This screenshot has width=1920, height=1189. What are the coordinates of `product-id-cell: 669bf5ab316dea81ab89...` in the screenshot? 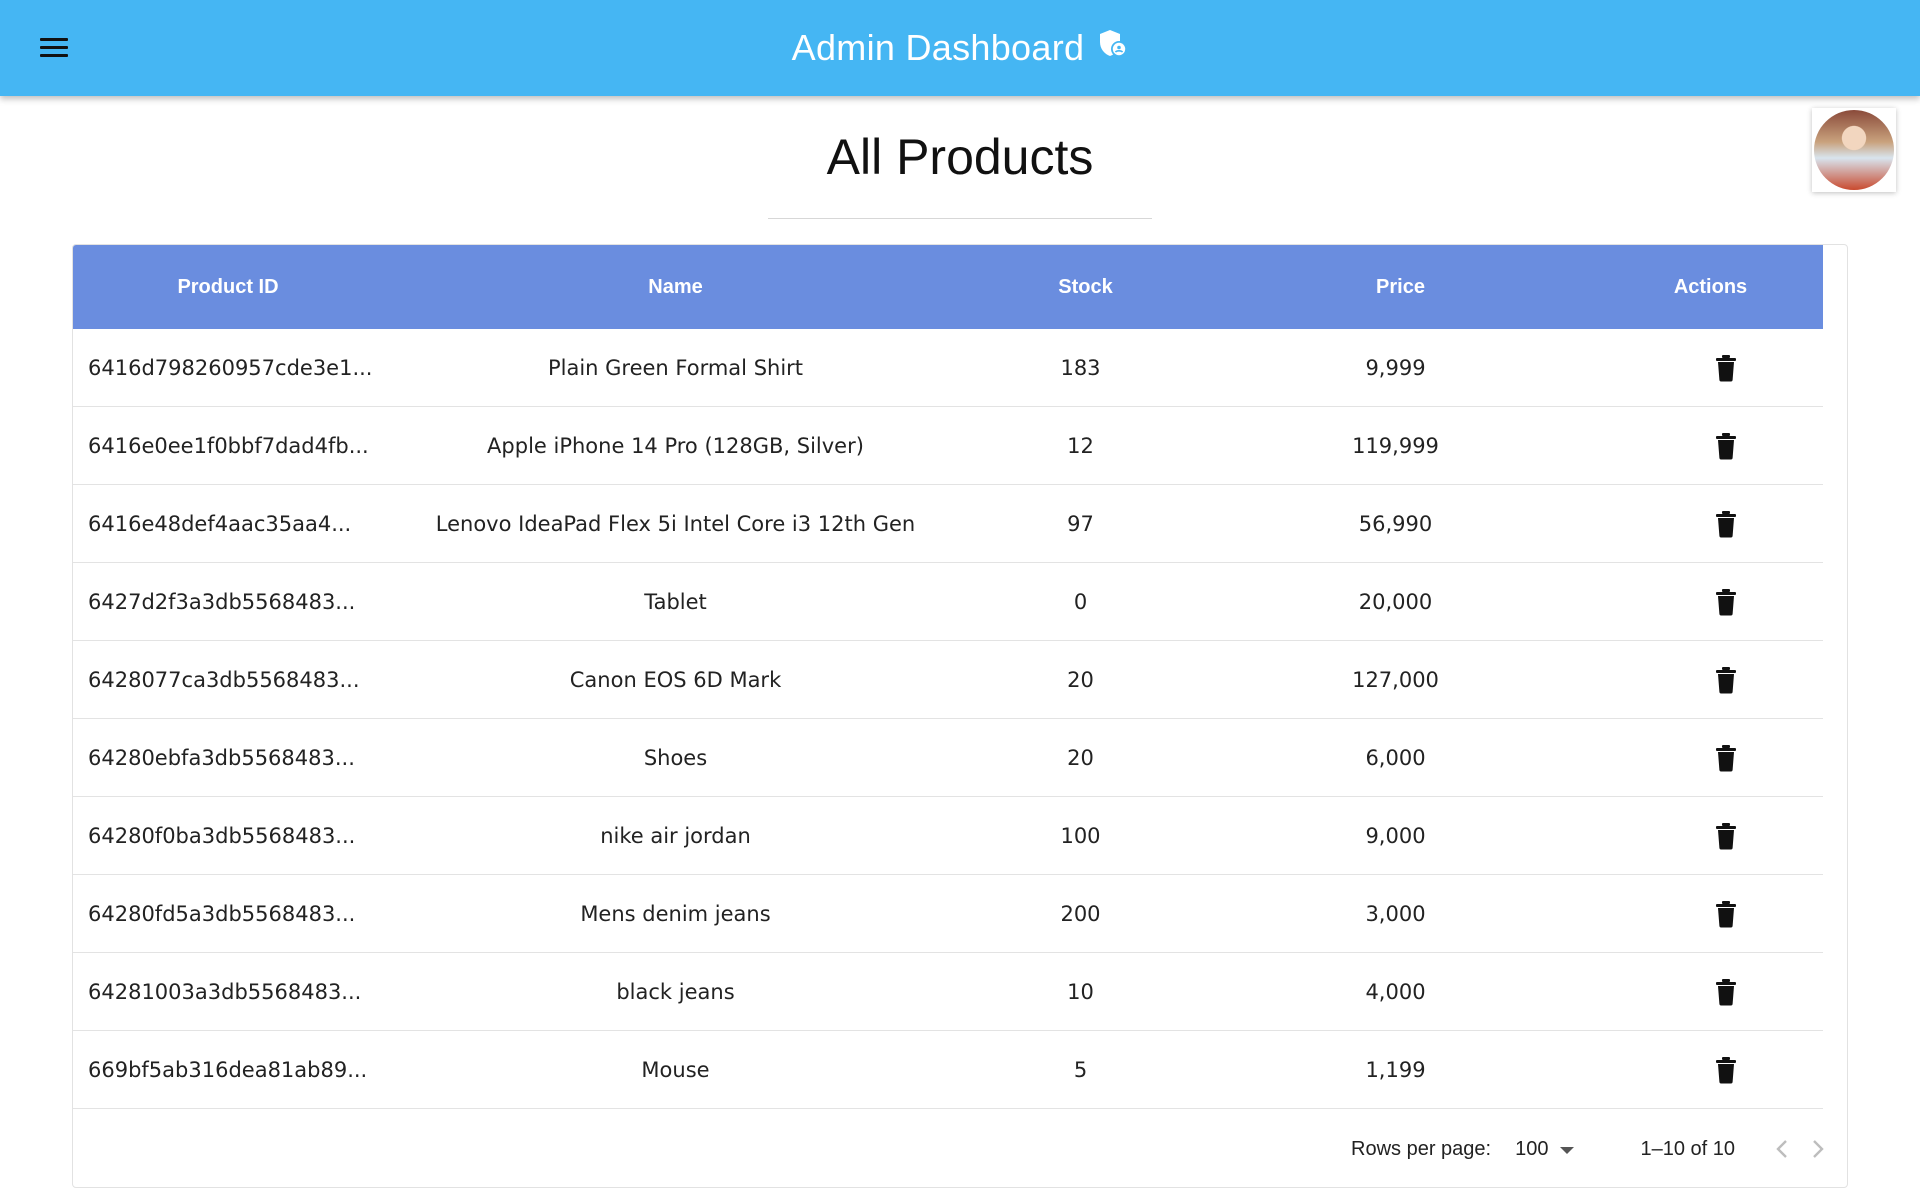 It's located at (228, 1069).